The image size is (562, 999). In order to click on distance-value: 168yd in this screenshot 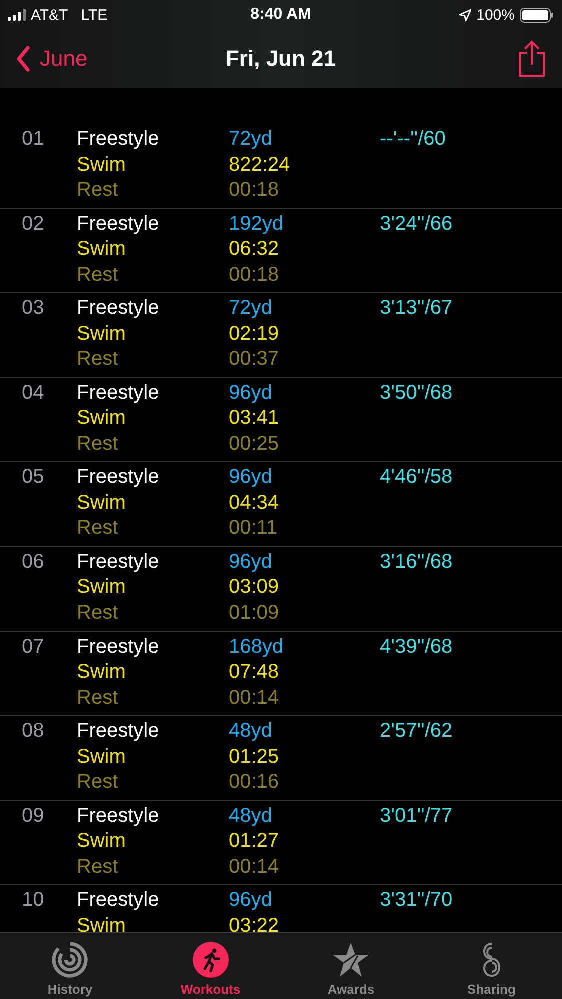, I will do `click(256, 647)`.